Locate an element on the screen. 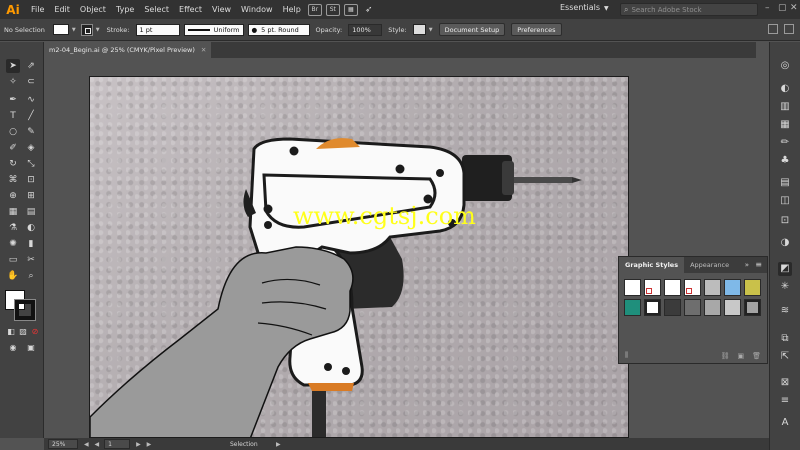  style-libraries-icon: ⫼ is located at coordinates (626, 355).